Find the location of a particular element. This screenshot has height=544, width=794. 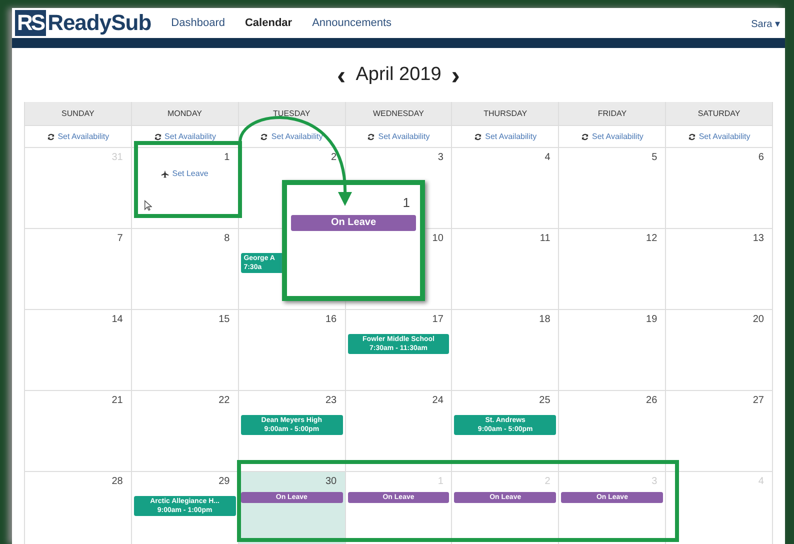

day-number: 15 is located at coordinates (224, 320).